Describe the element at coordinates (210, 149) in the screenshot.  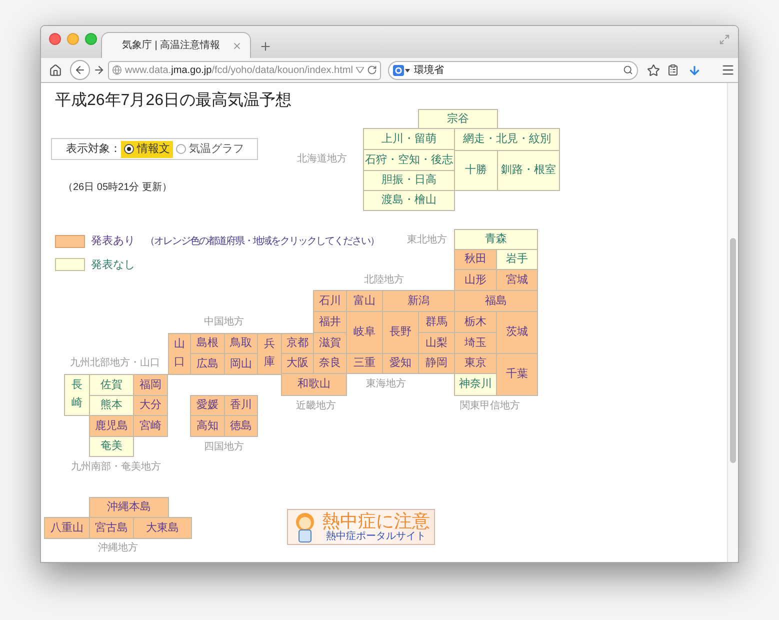
I see `display-radio-option: 気温グラフ` at that location.